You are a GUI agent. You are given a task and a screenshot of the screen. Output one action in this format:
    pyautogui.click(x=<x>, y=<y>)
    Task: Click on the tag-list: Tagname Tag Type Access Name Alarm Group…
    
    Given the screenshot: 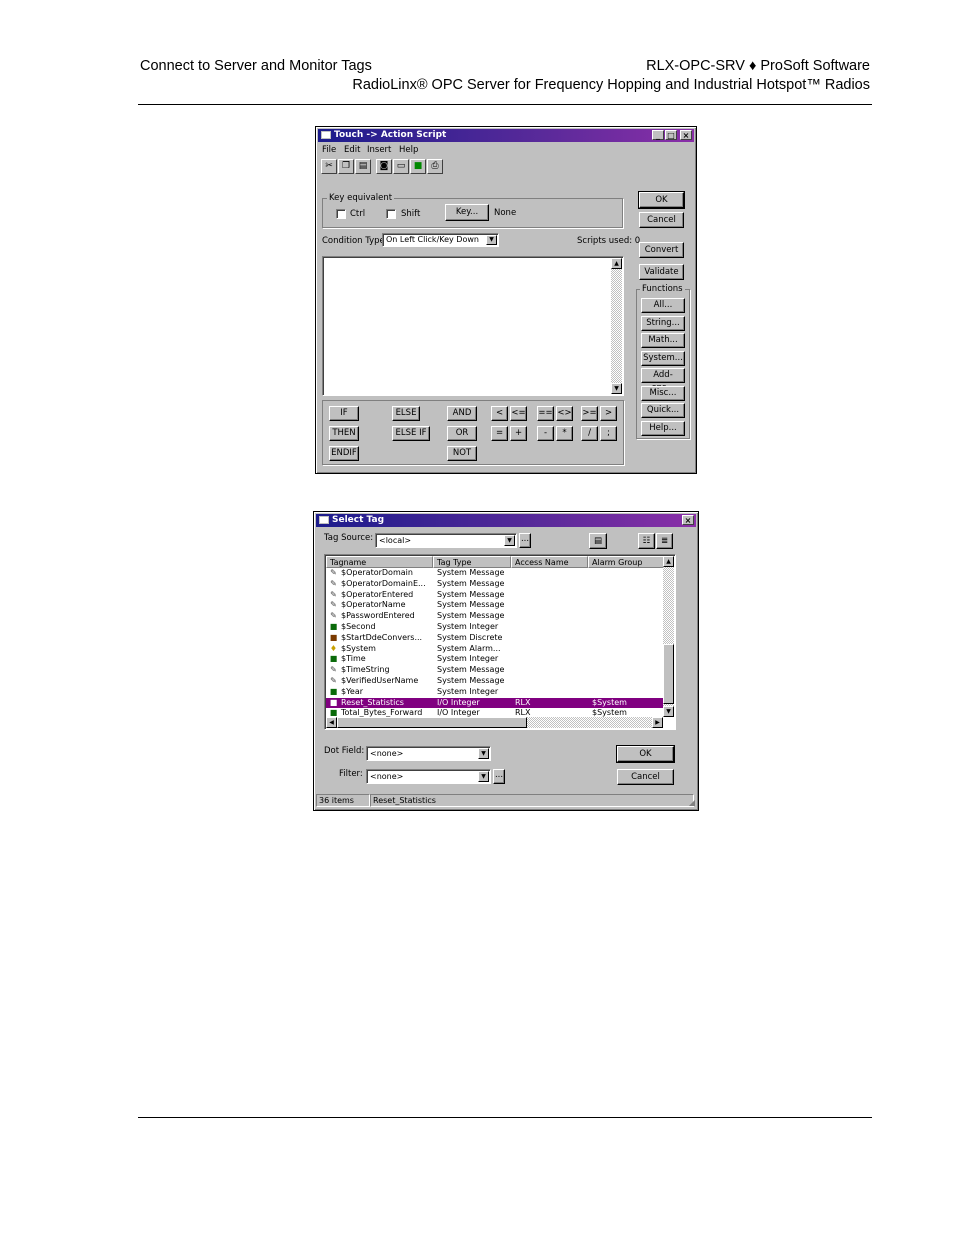 What is the action you would take?
    pyautogui.click(x=500, y=642)
    